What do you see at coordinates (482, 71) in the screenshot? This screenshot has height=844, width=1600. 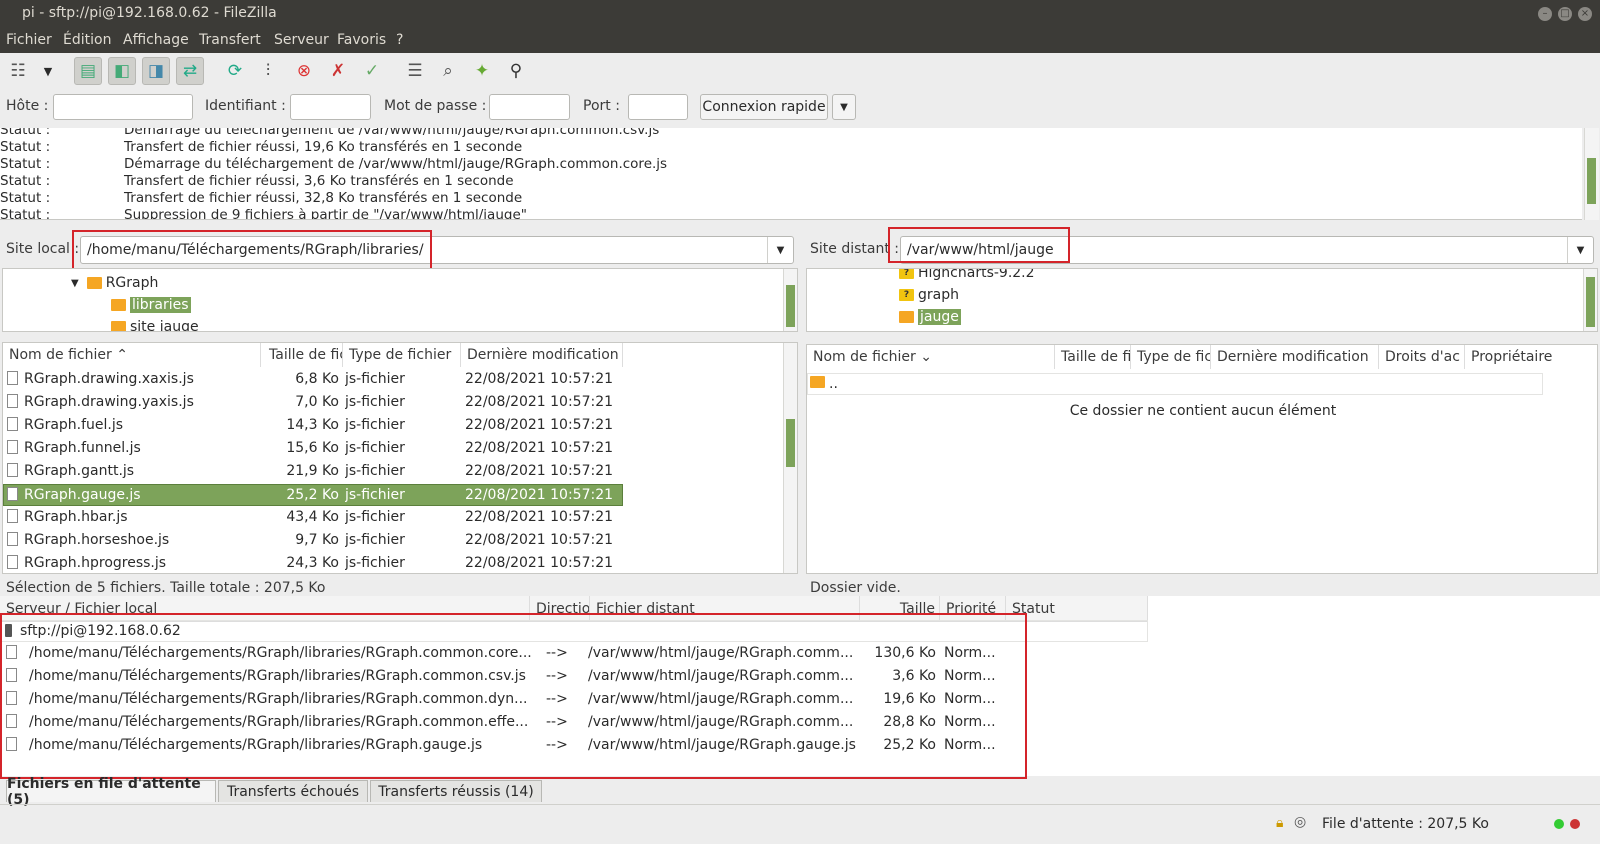 I see `compare-dirs-icon: ✦` at bounding box center [482, 71].